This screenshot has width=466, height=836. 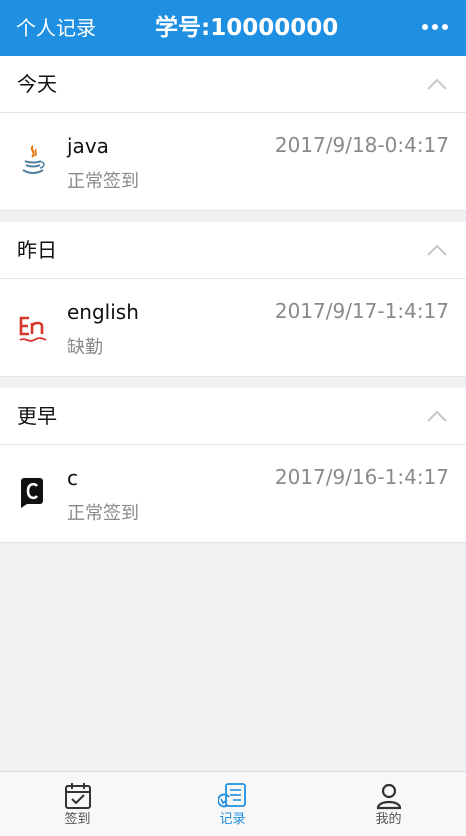 What do you see at coordinates (233, 250) in the screenshot?
I see `section-header-yesterday: 昨日` at bounding box center [233, 250].